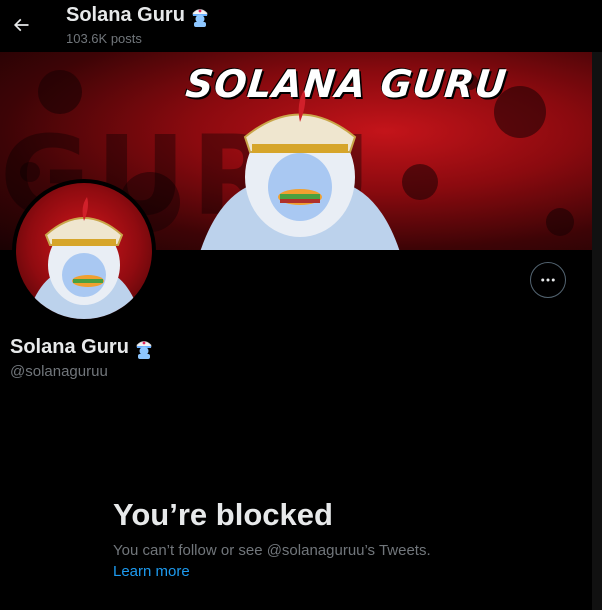  I want to click on profile-name-row: Solana Guru, so click(82, 347).